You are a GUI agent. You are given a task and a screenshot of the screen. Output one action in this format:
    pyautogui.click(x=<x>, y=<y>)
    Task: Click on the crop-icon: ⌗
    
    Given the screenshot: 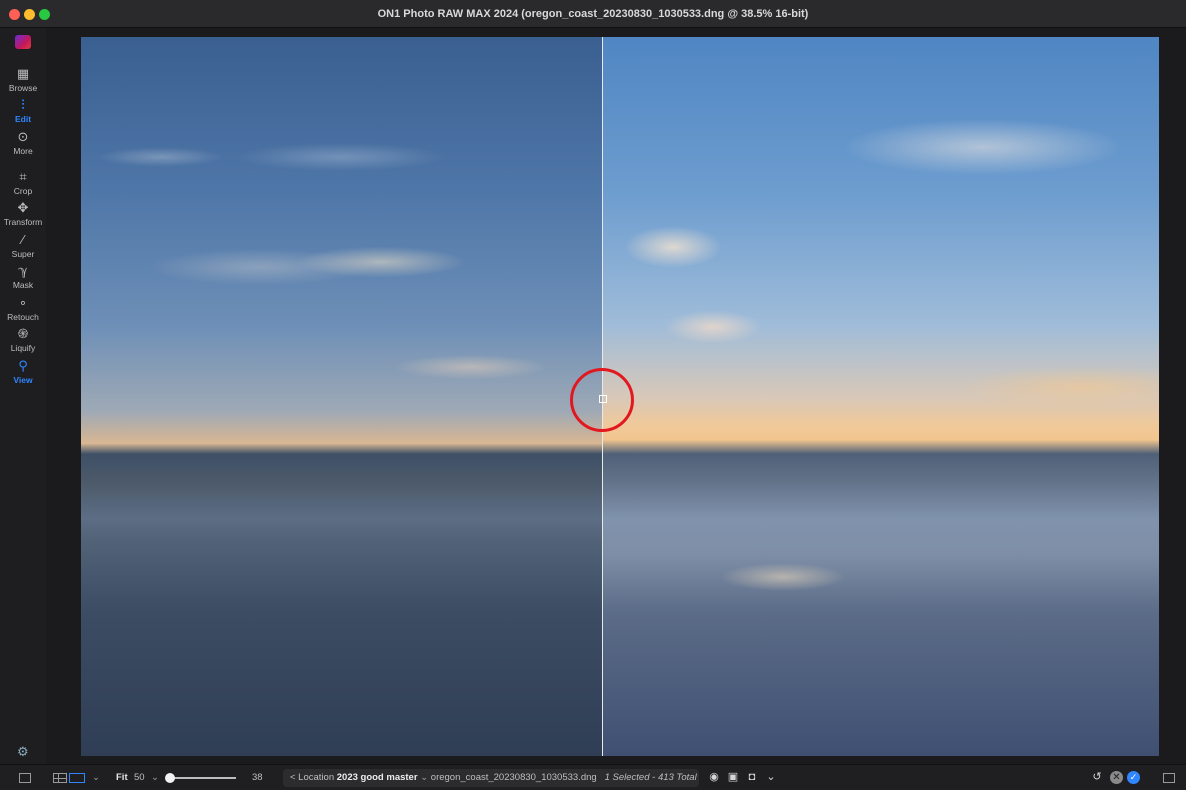 What is the action you would take?
    pyautogui.click(x=23, y=176)
    